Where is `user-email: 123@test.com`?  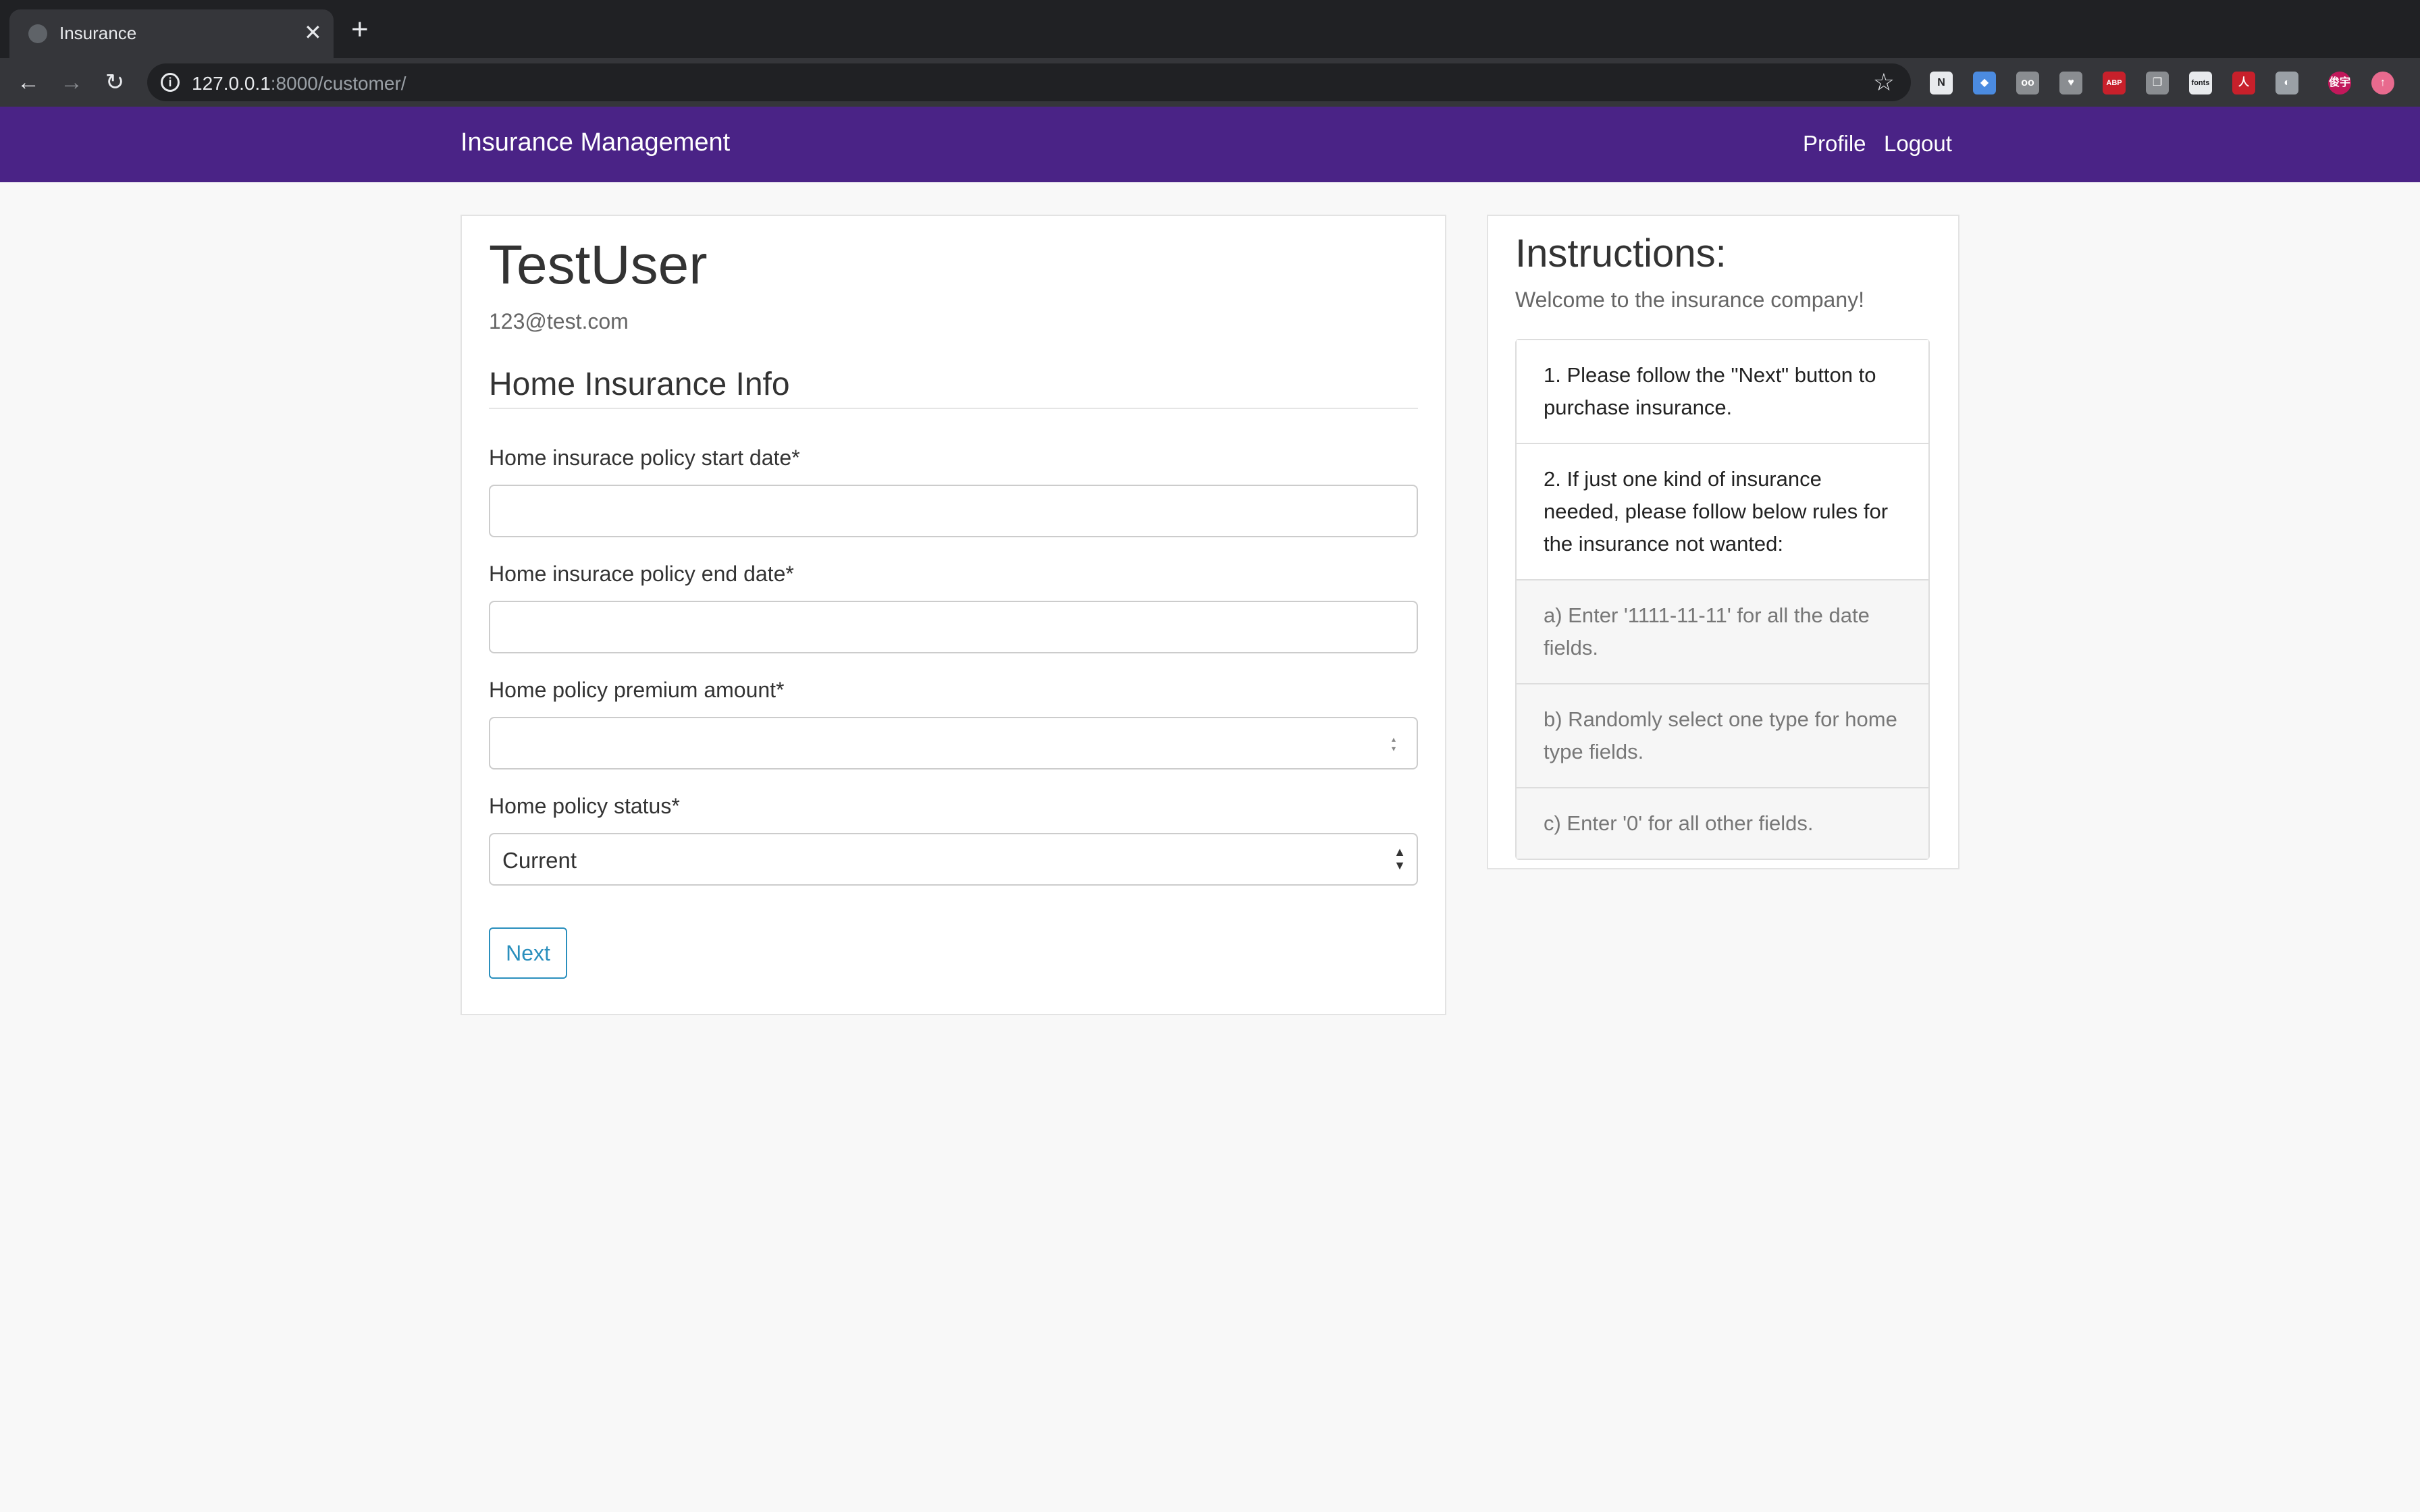
user-email: 123@test.com is located at coordinates (559, 321).